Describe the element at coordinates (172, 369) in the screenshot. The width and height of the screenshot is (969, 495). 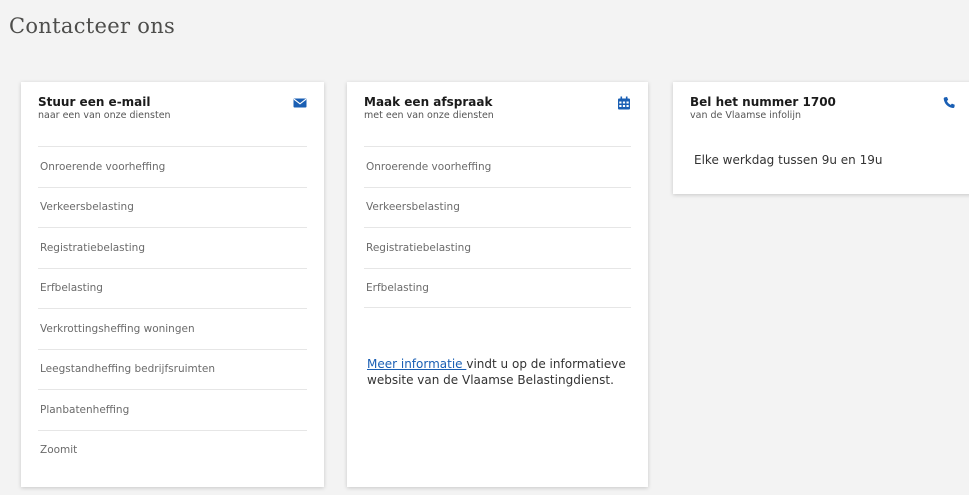
I see `list-item: Leegstandheffing bedrijfsruimten` at that location.